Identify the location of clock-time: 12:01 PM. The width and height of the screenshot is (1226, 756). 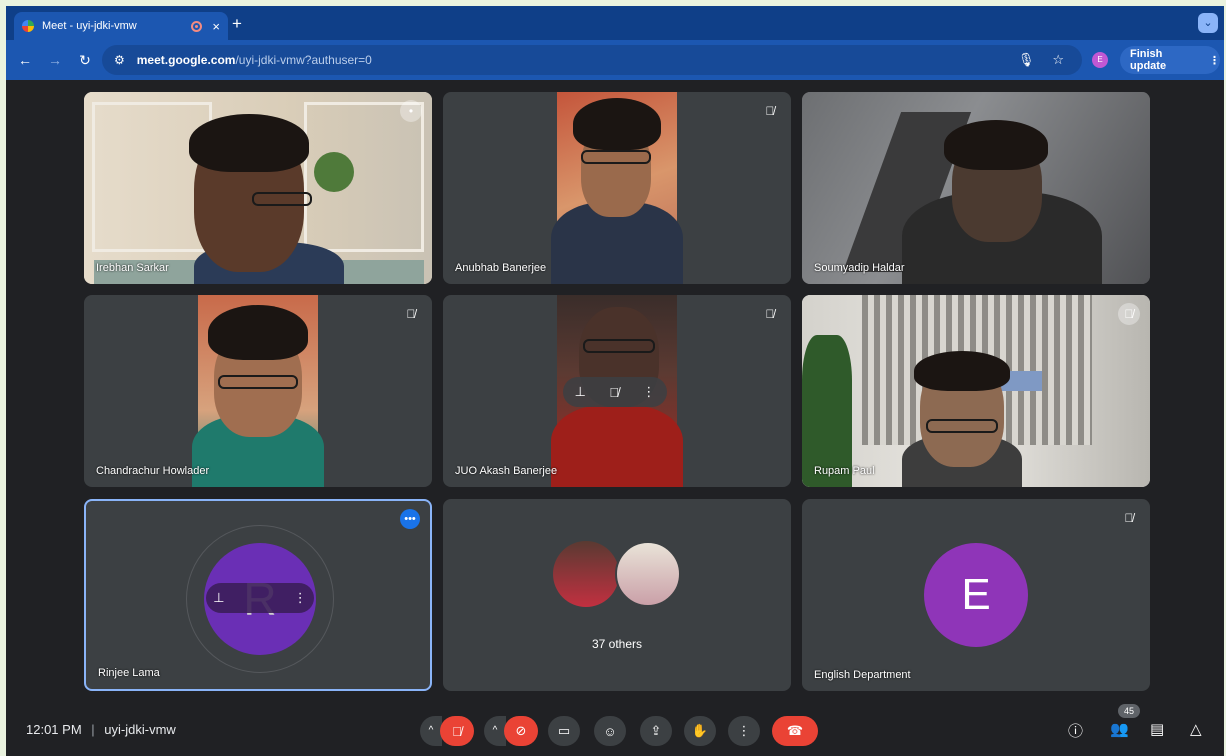
(54, 729).